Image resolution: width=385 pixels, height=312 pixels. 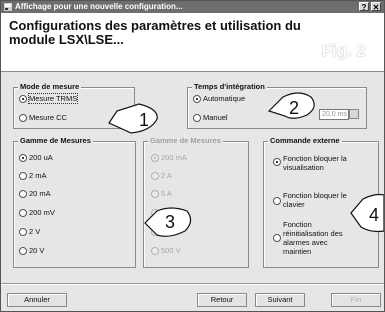 What do you see at coordinates (171, 250) in the screenshot?
I see `option-label: 500 V` at bounding box center [171, 250].